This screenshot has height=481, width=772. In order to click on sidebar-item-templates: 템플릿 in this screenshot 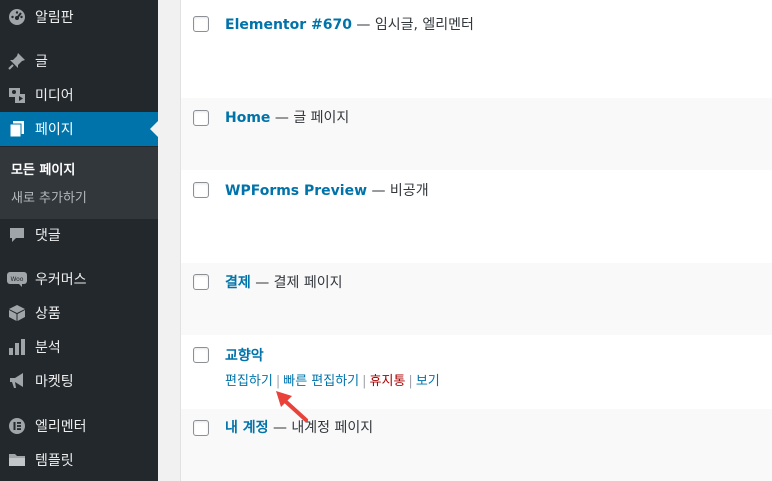, I will do `click(79, 460)`.